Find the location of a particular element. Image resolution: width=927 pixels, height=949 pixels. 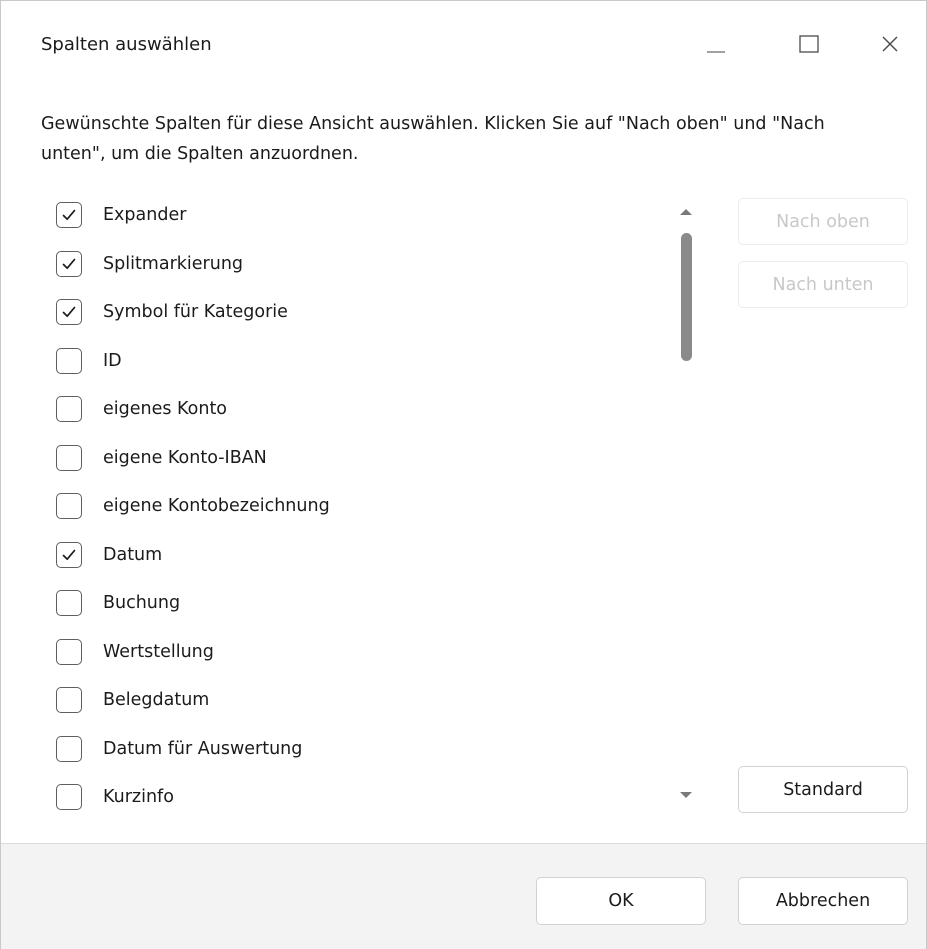

column-label: ID is located at coordinates (112, 360).